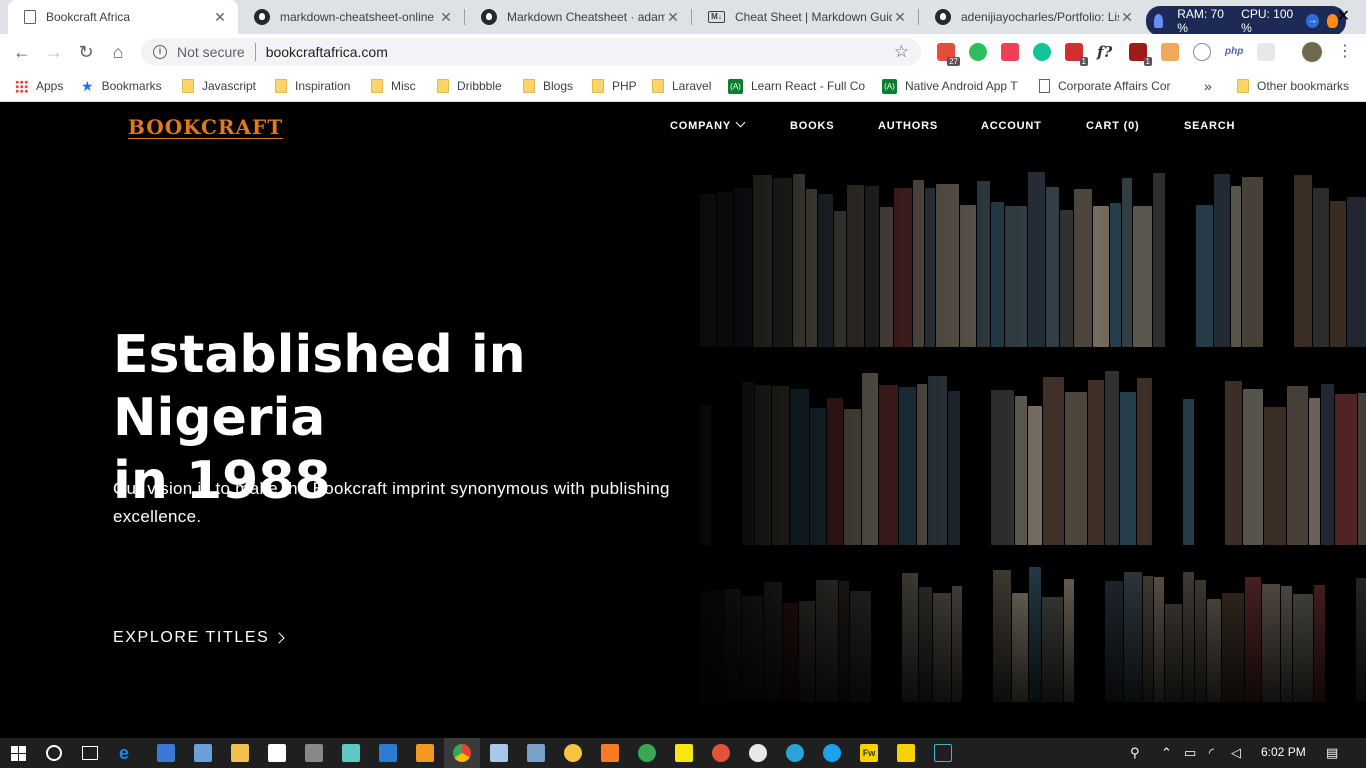 The width and height of the screenshot is (1366, 768). Describe the element at coordinates (1202, 52) in the screenshot. I see `extension-circle-icon` at that location.